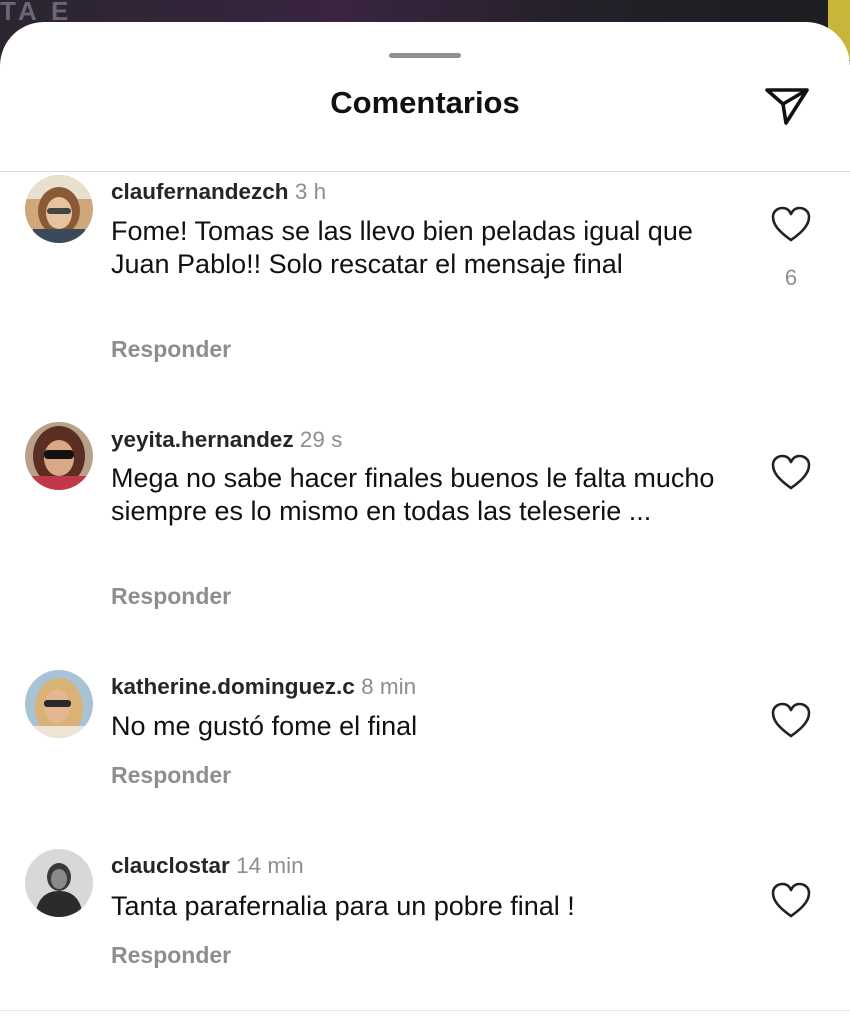  I want to click on comment-timestamp: 8 min, so click(389, 686).